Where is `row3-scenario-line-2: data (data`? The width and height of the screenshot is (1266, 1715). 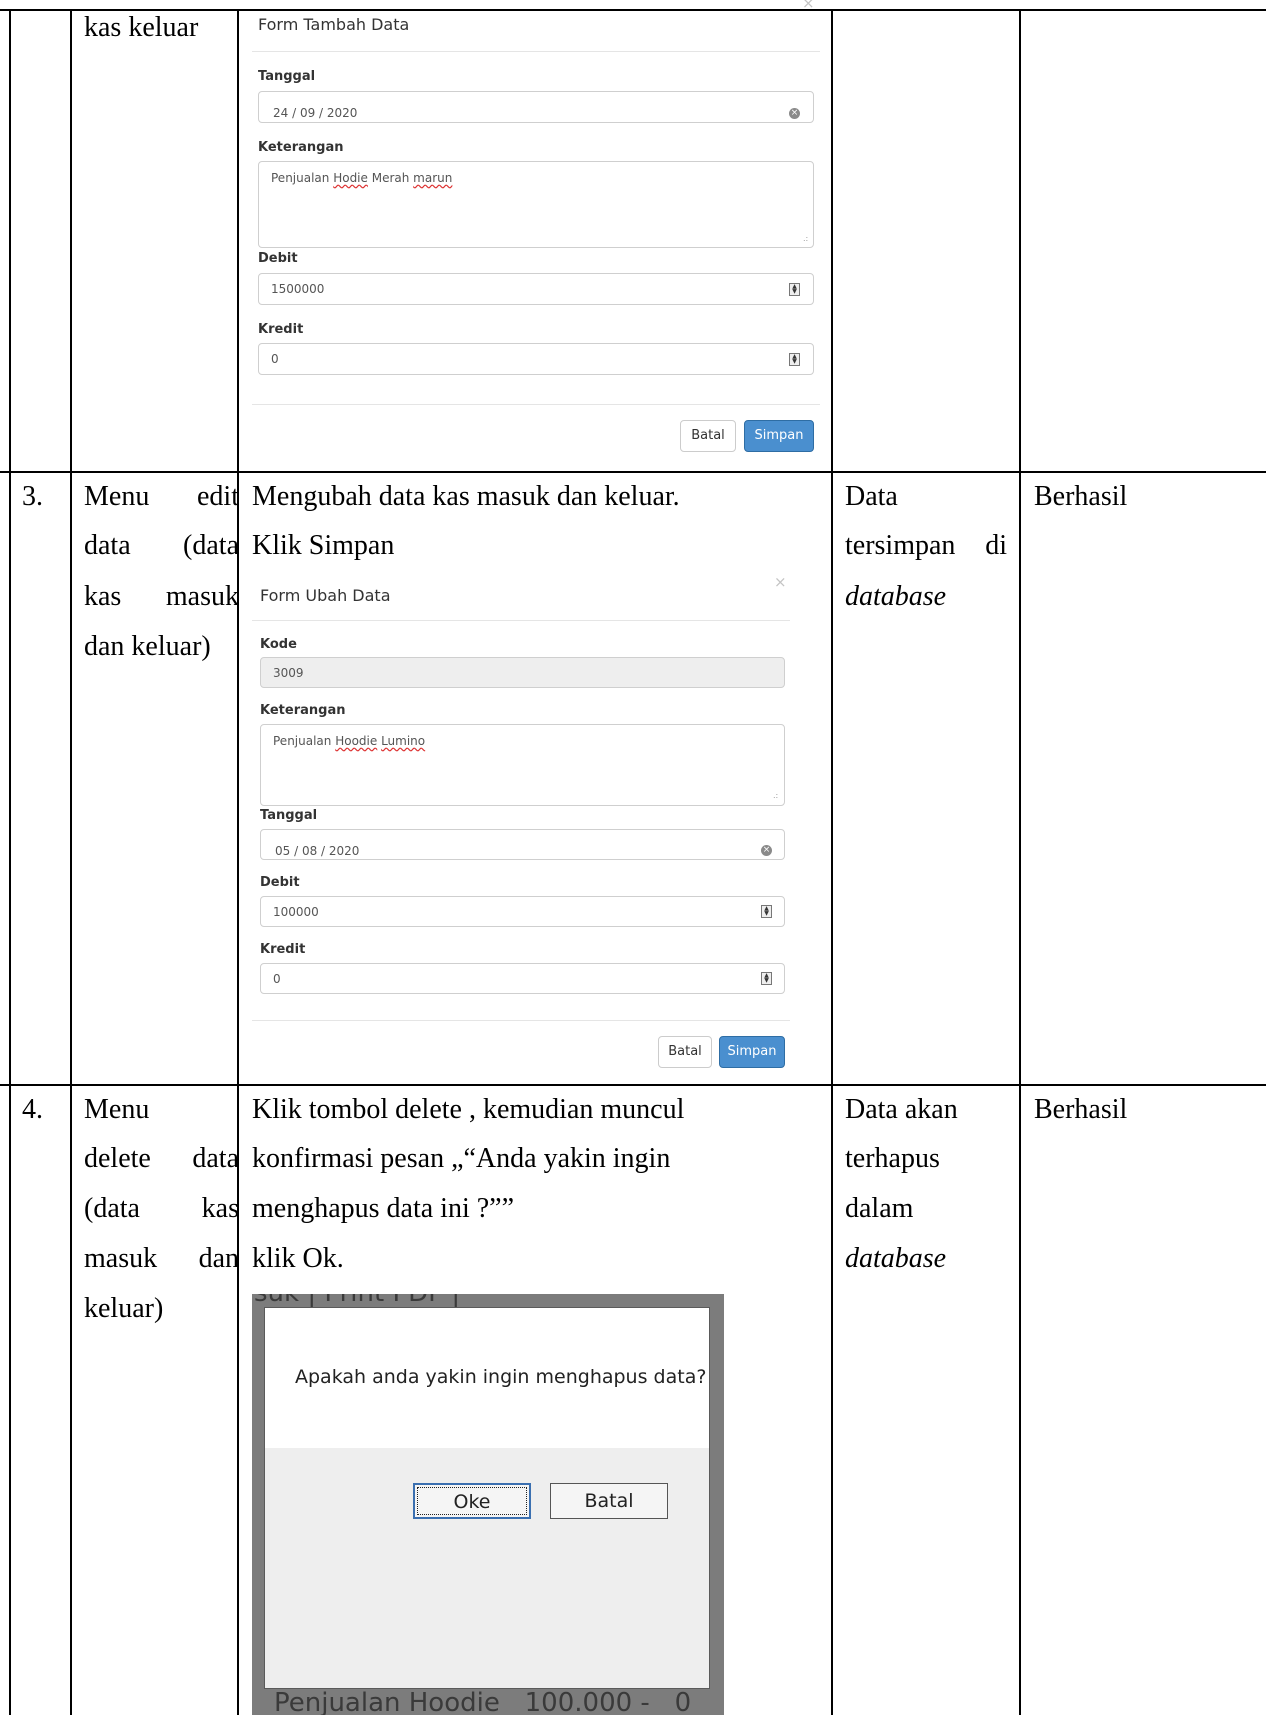
row3-scenario-line-2: data (data is located at coordinates (161, 545).